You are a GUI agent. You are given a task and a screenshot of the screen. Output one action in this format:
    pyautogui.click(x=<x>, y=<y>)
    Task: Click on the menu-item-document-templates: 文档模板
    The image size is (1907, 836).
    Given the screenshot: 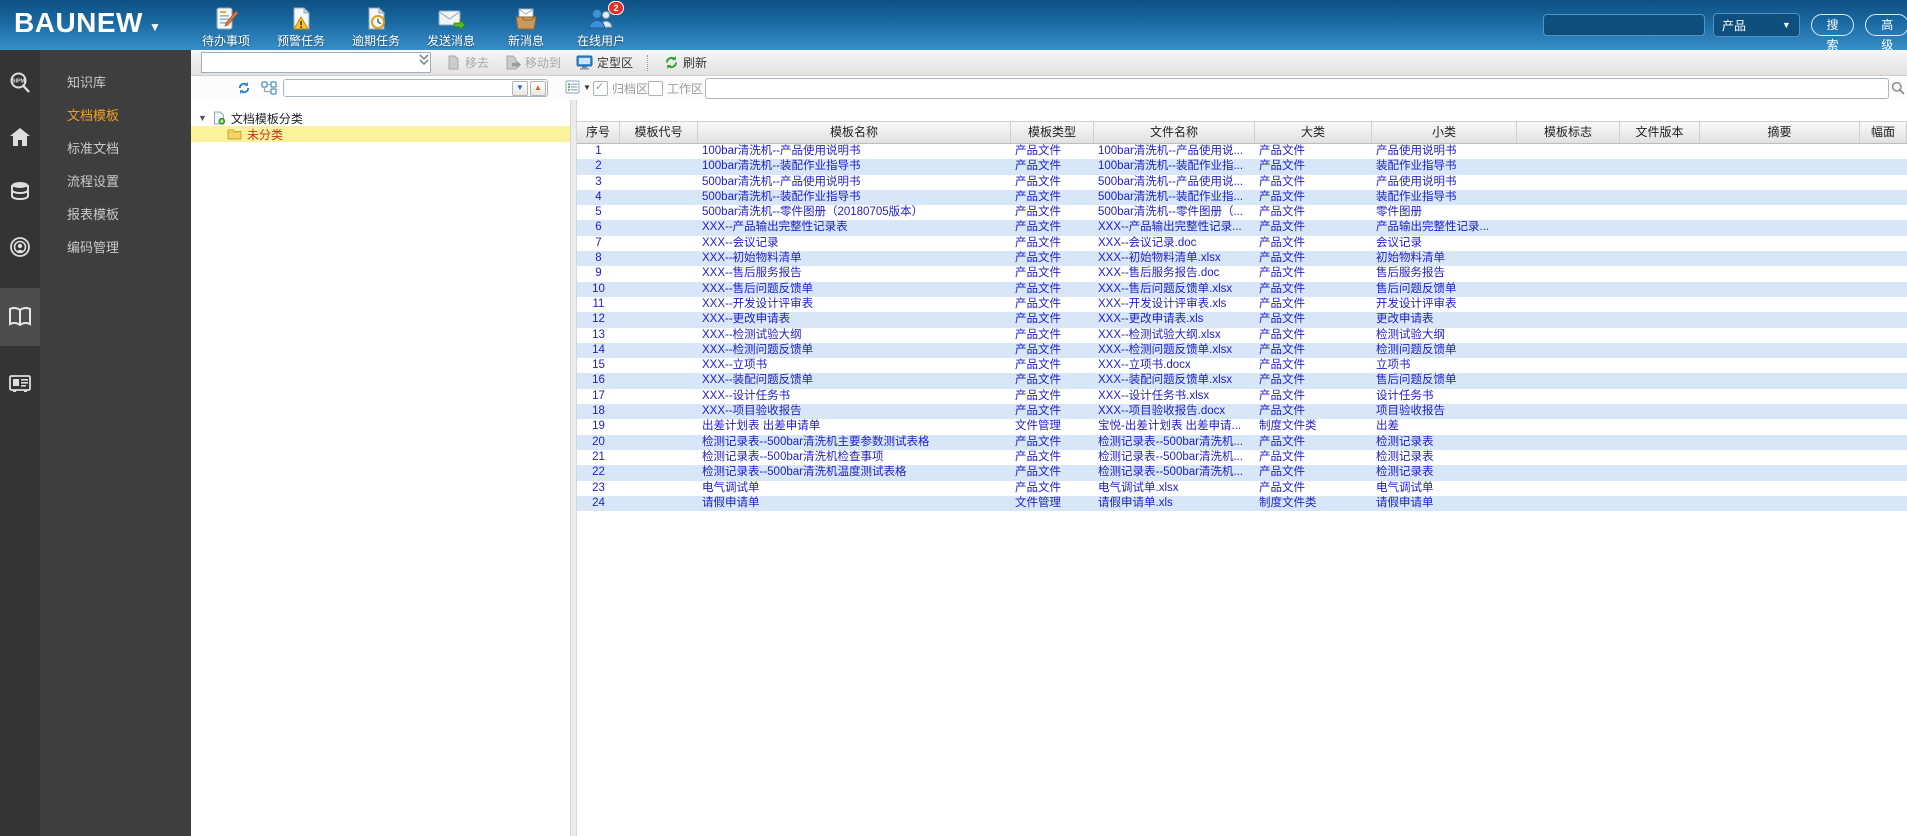 What is the action you would take?
    pyautogui.click(x=115, y=115)
    